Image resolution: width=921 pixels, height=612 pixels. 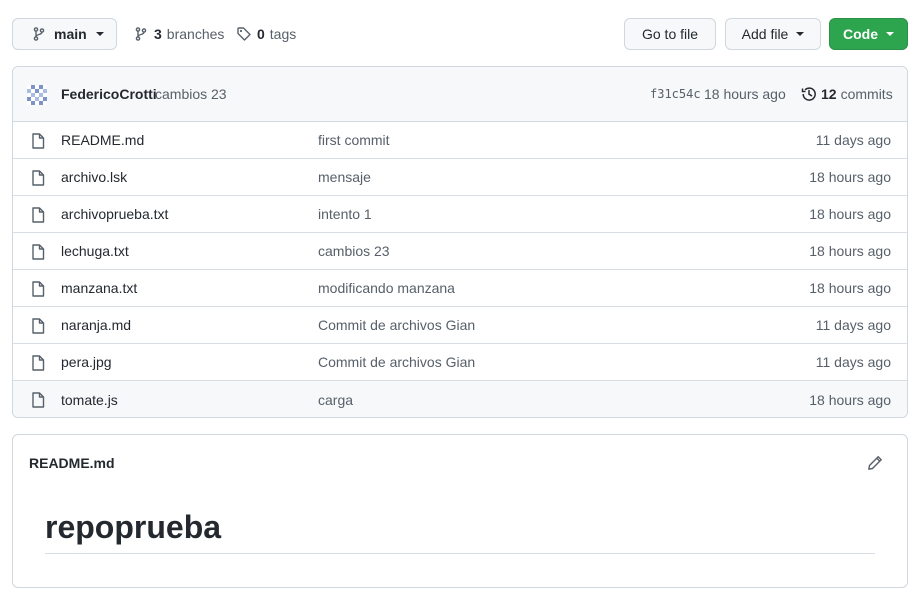 I want to click on file-name: naranja.md, so click(x=96, y=325).